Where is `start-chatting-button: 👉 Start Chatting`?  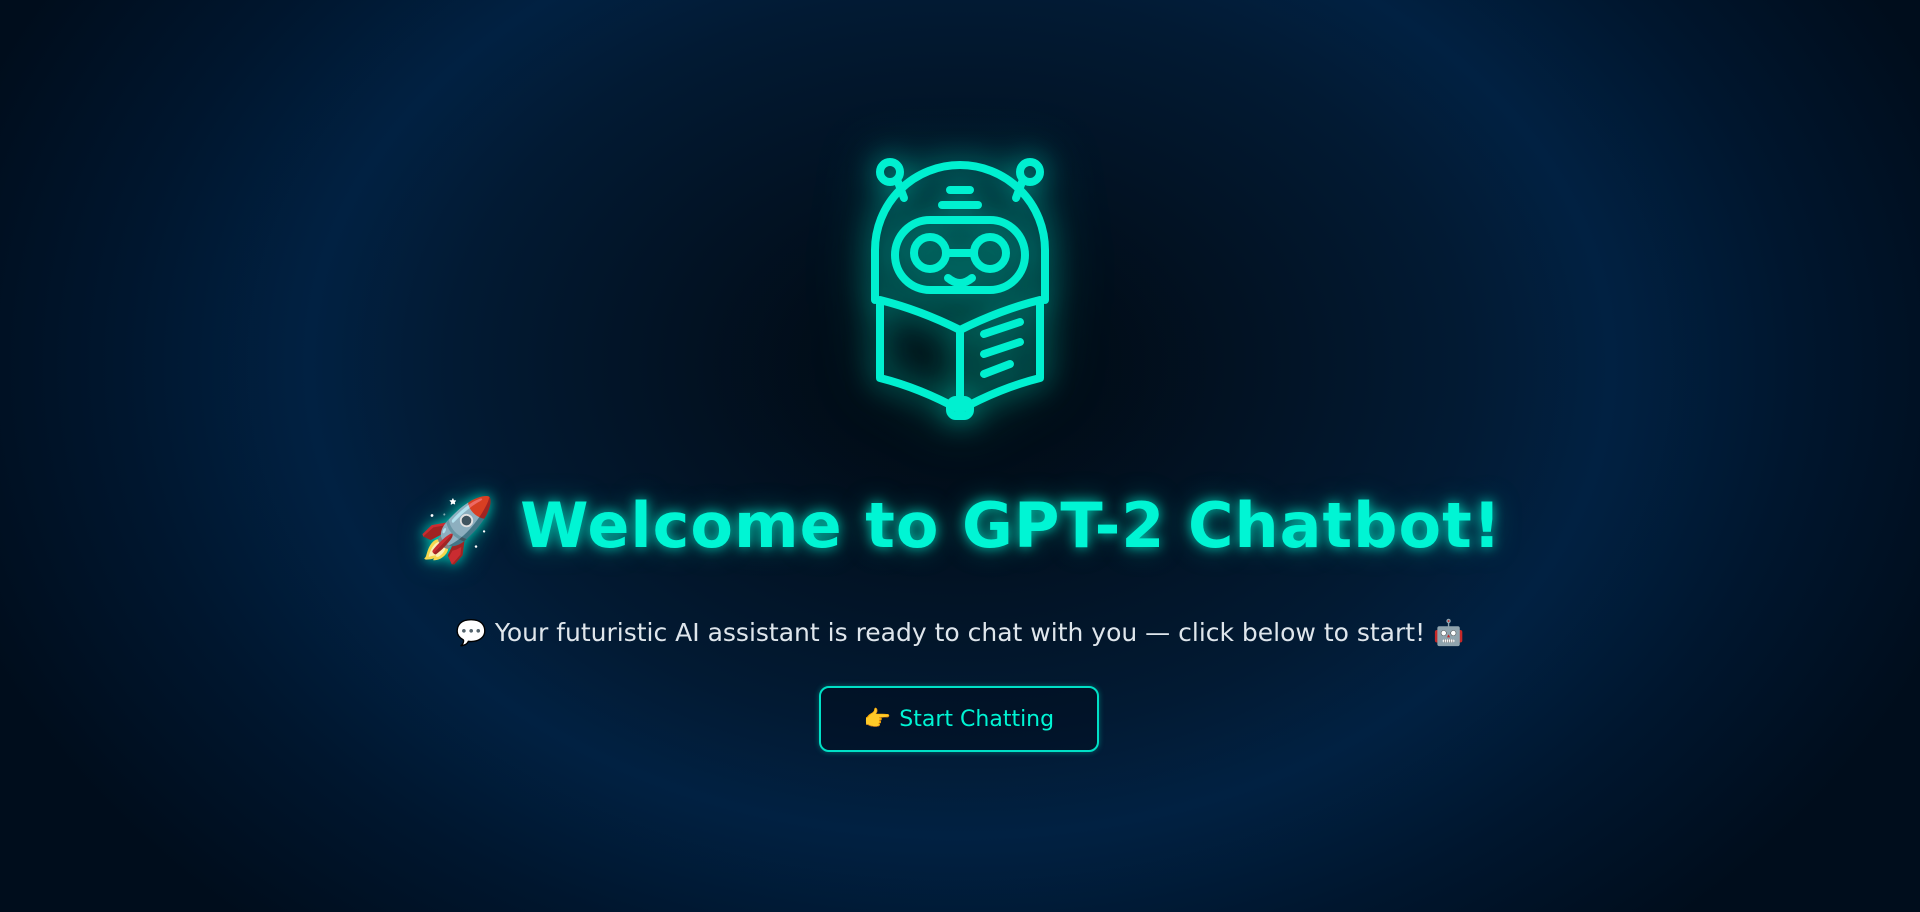
start-chatting-button: 👉 Start Chatting is located at coordinates (959, 719).